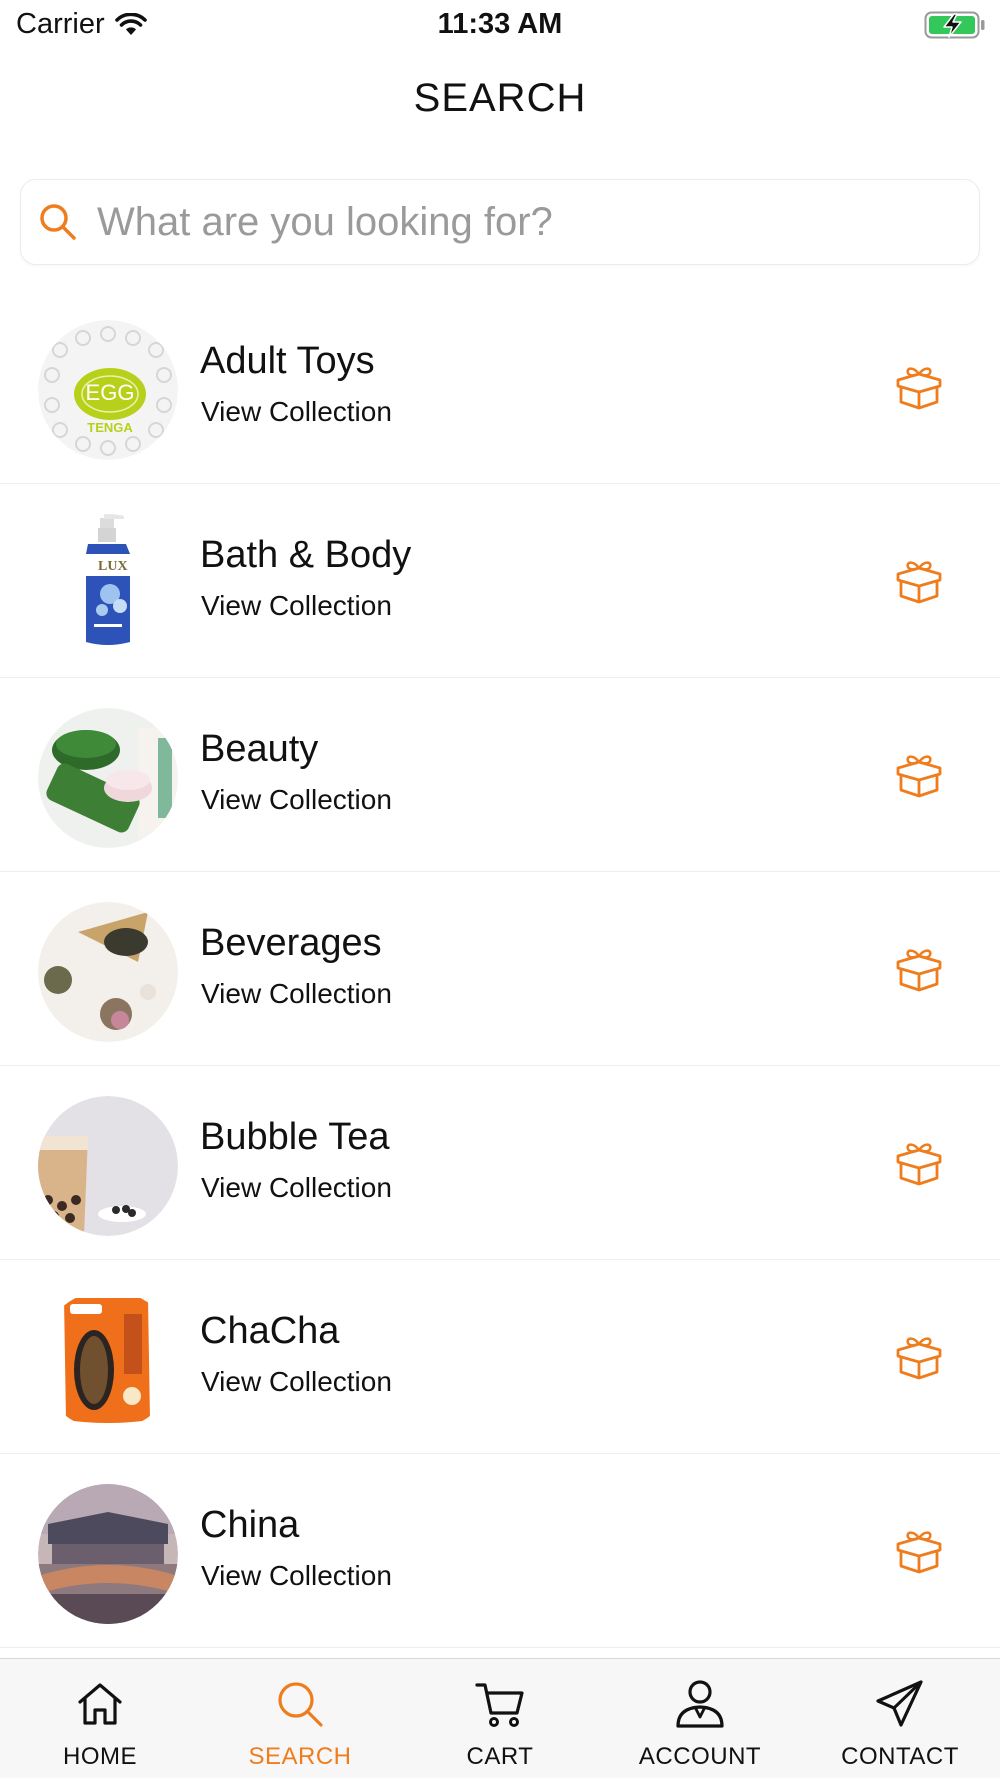  Describe the element at coordinates (287, 361) in the screenshot. I see `collection-title: Adult Toys` at that location.